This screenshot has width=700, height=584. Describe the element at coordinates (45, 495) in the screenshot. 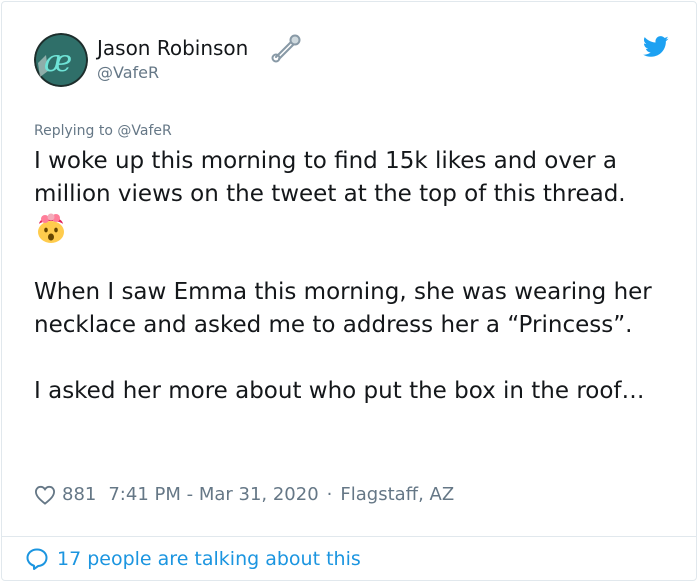

I see `heart-icon` at that location.